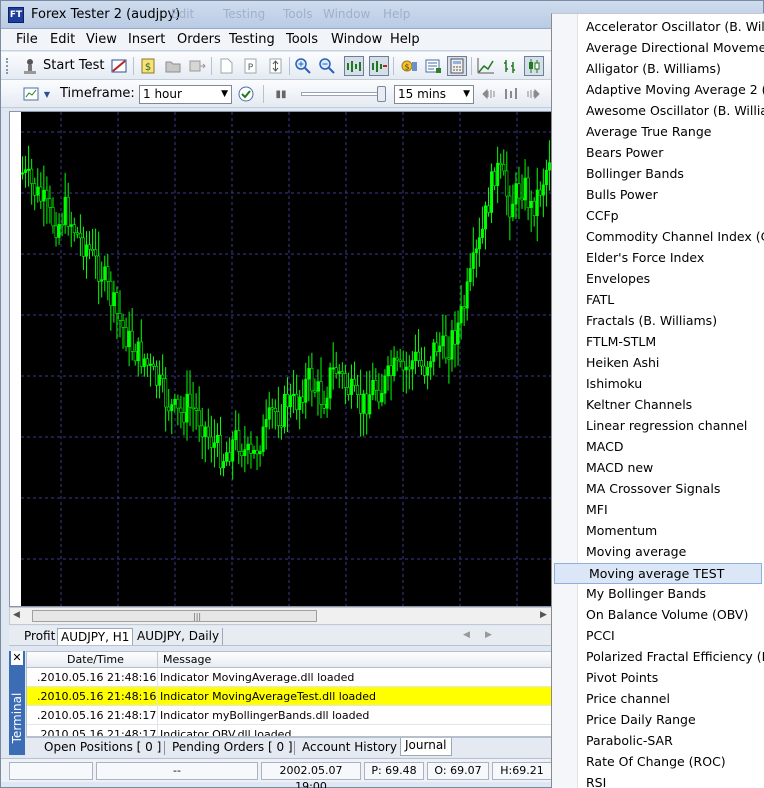  What do you see at coordinates (102, 747) in the screenshot?
I see `tab-open-positions: Open Positions [ 0 ]` at bounding box center [102, 747].